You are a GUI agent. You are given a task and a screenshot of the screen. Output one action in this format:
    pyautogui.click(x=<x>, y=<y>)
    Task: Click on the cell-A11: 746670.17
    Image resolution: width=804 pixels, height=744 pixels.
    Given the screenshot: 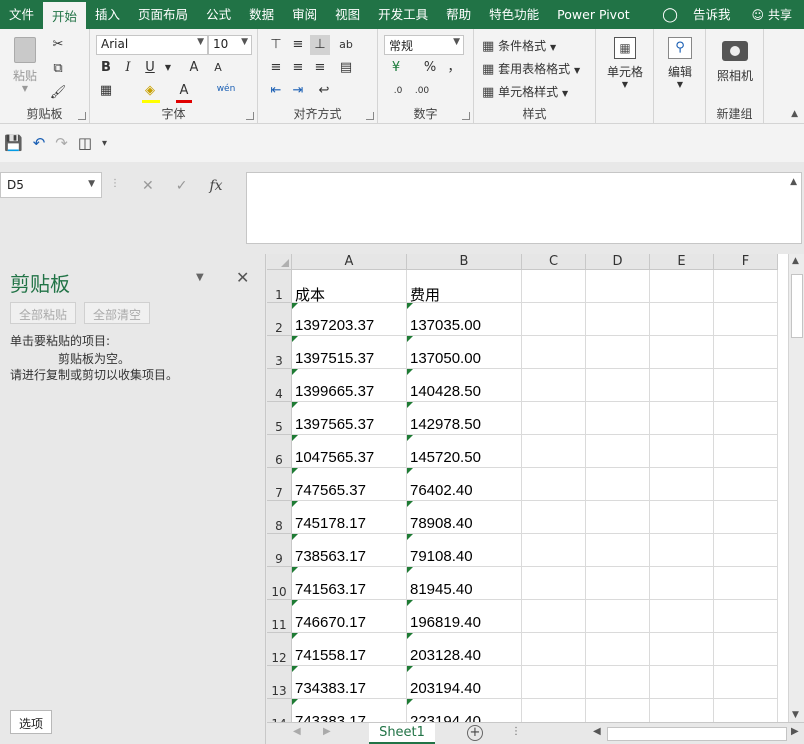 What is the action you would take?
    pyautogui.click(x=349, y=616)
    